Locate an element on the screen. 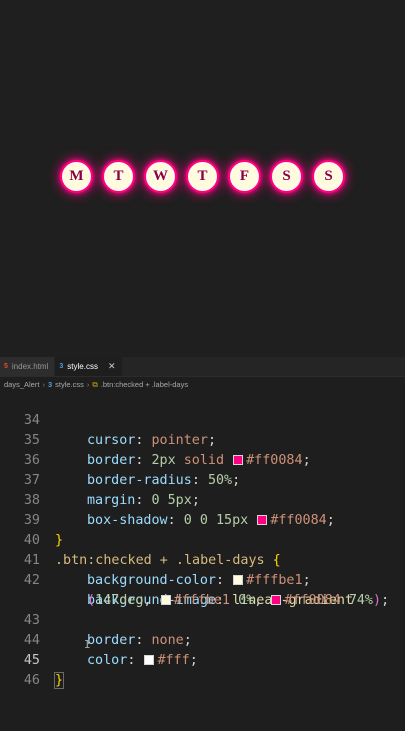  line-number: 46 is located at coordinates (20, 681).